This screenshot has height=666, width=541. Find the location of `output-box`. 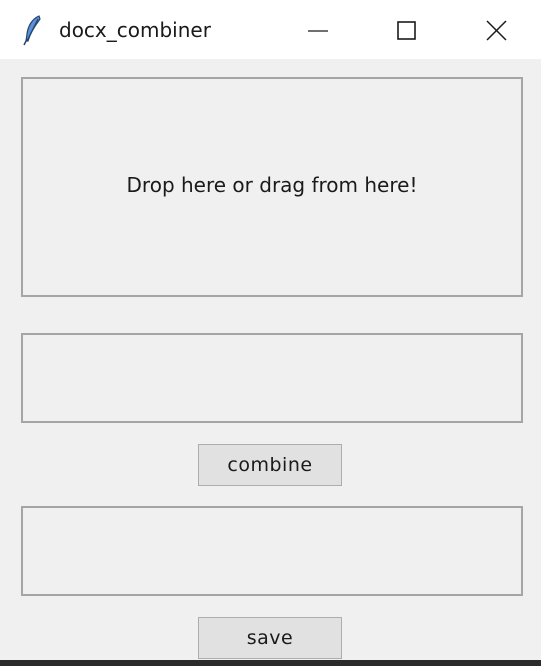

output-box is located at coordinates (272, 551).